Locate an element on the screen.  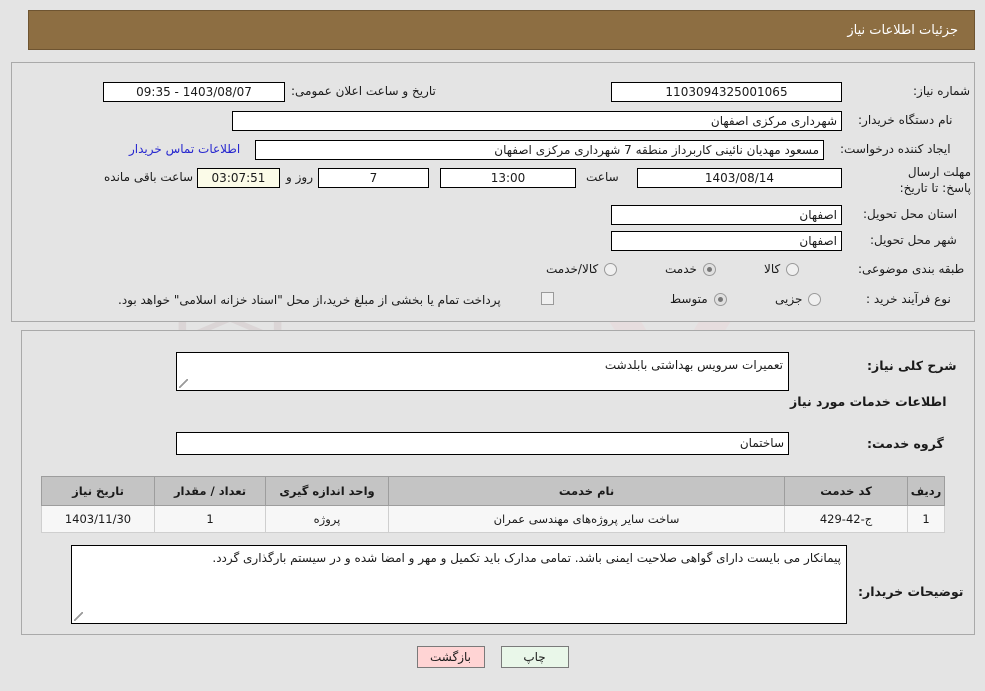
remaining-days-label: روز و is located at coordinates (299, 177).